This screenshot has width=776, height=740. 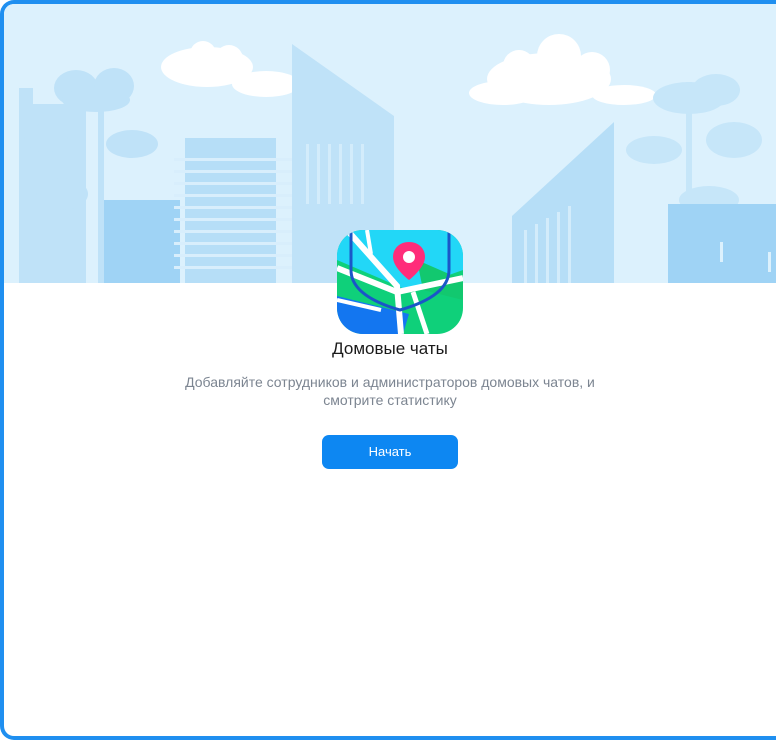 I want to click on page-title: Домовые чаты, so click(x=390, y=348).